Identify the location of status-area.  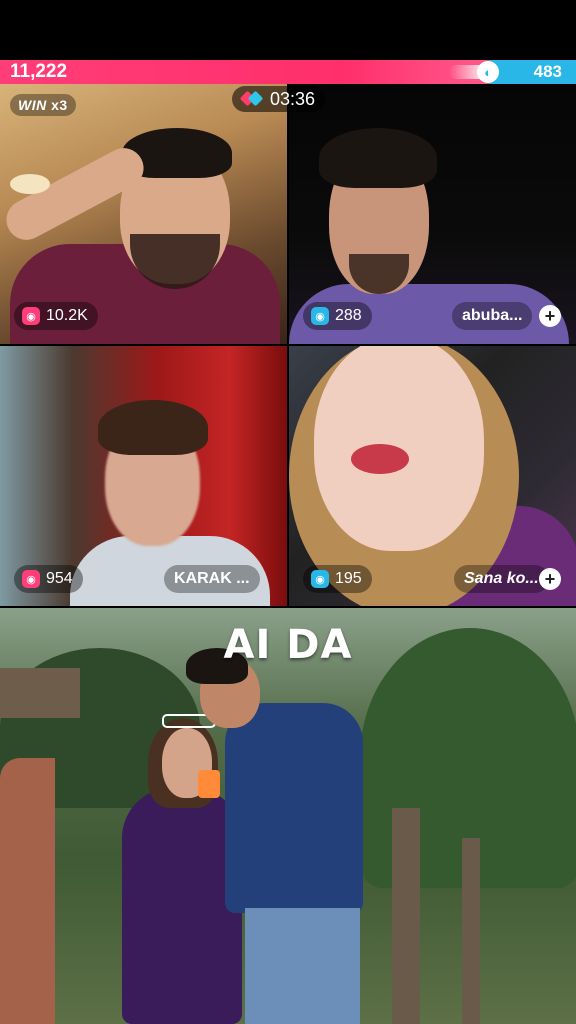
(288, 30).